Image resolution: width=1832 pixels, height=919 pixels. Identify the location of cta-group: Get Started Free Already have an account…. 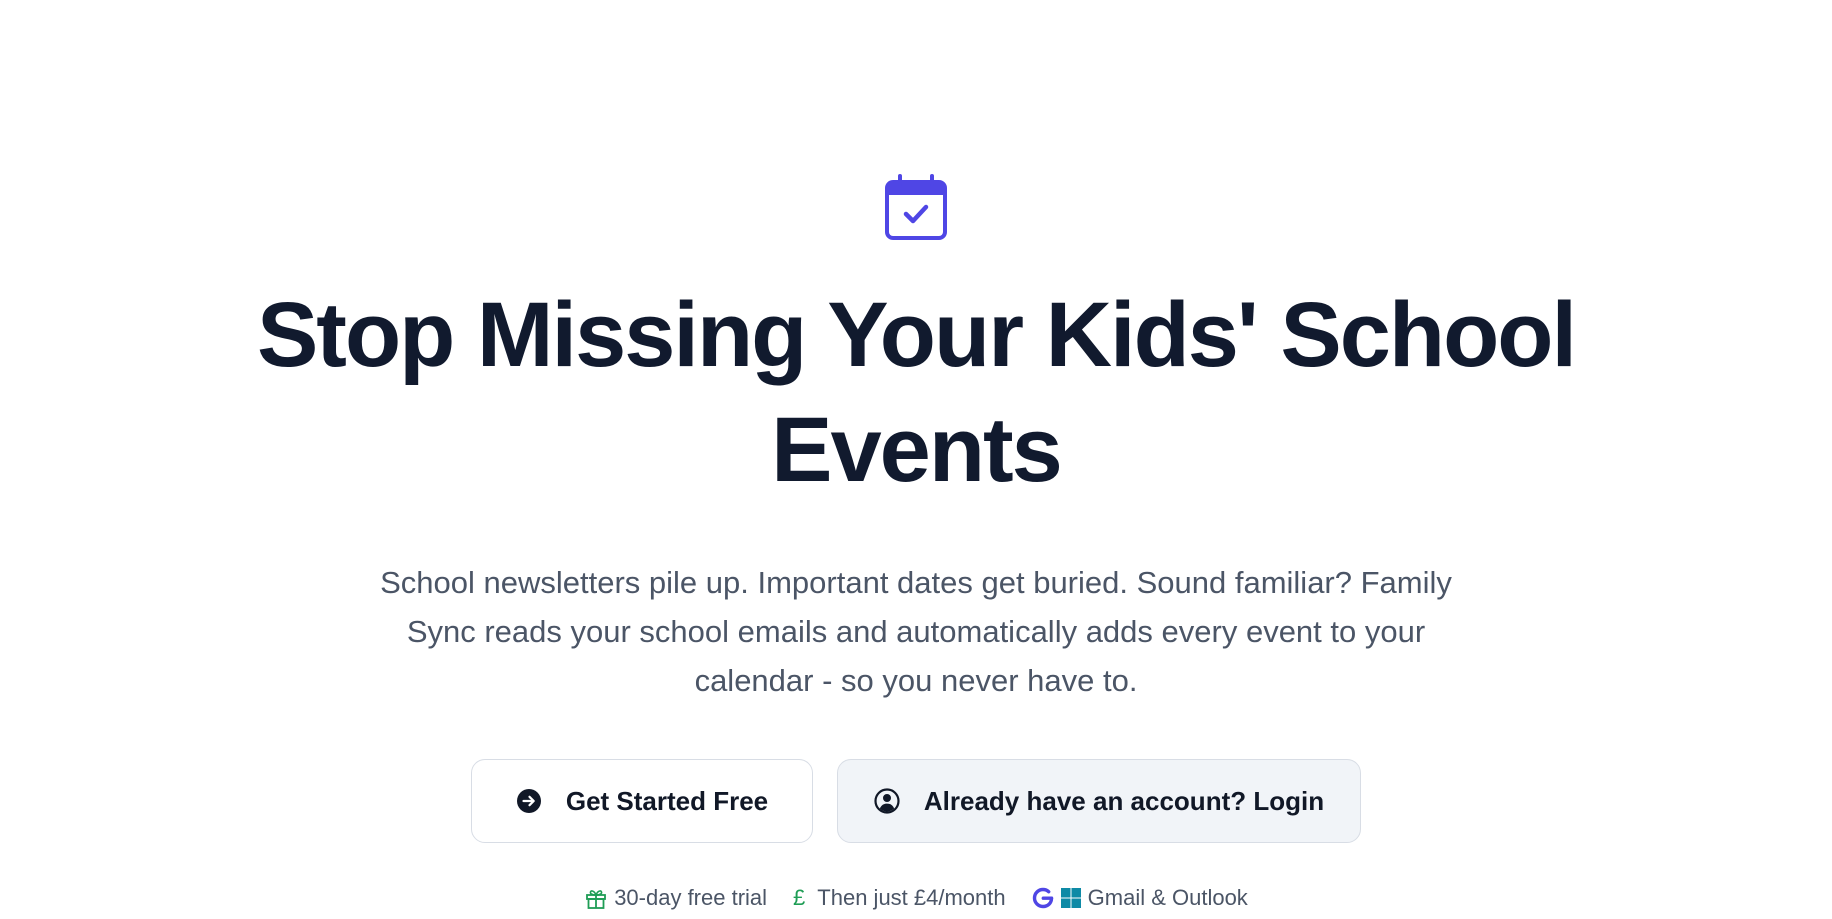
(916, 801).